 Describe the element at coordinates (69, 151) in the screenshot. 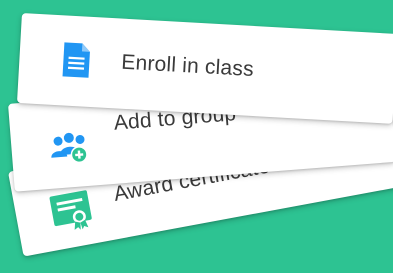

I see `add-group-icon` at that location.